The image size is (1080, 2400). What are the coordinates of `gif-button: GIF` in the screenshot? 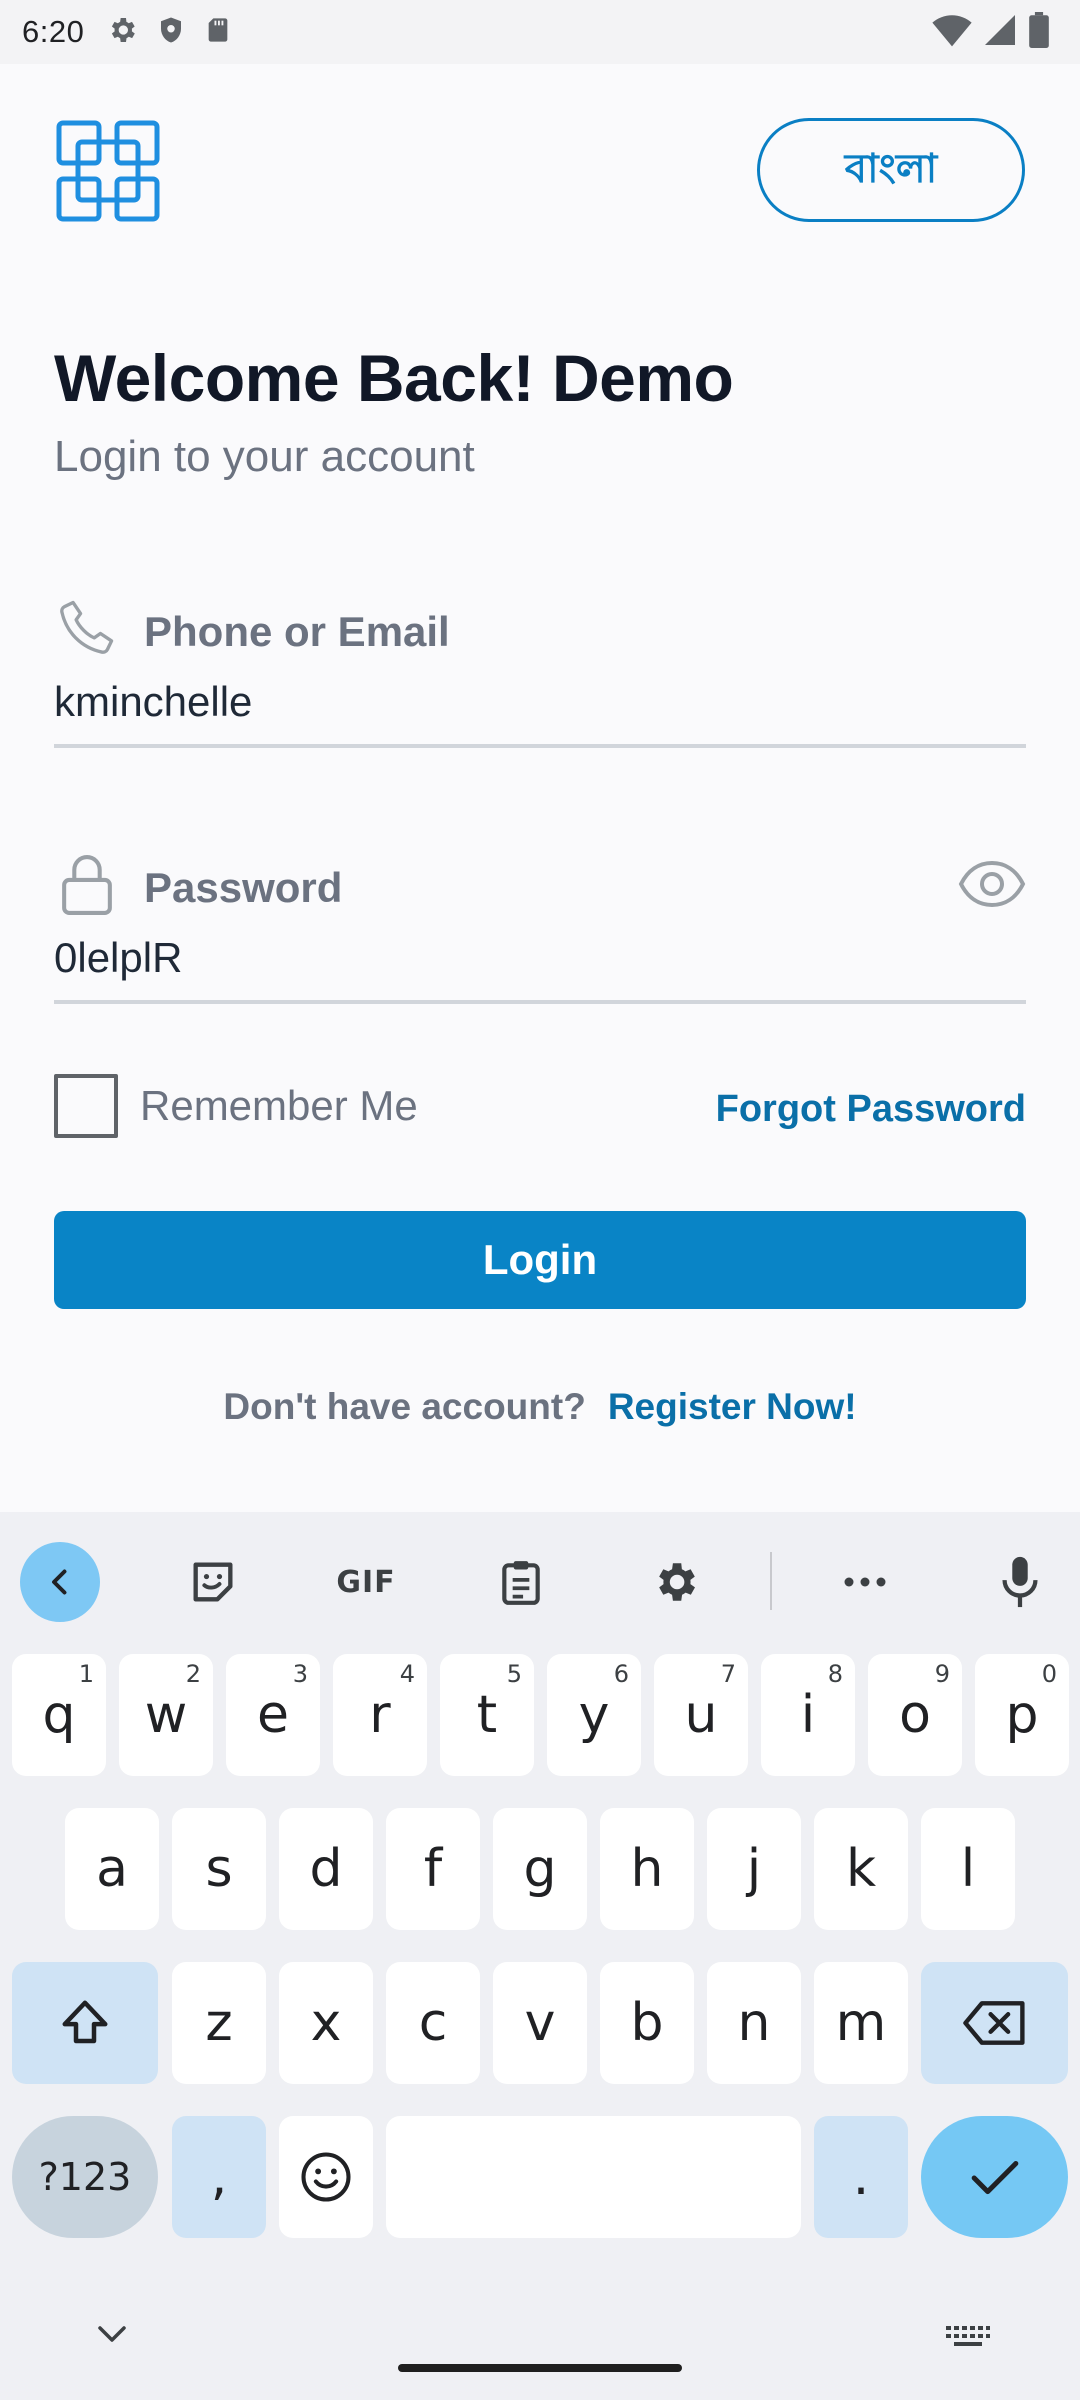 It's located at (366, 1582).